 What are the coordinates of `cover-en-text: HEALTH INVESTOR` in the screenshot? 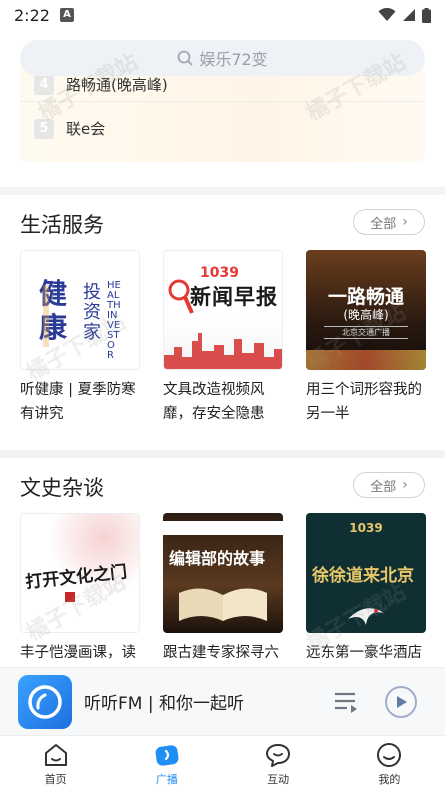 It's located at (114, 320).